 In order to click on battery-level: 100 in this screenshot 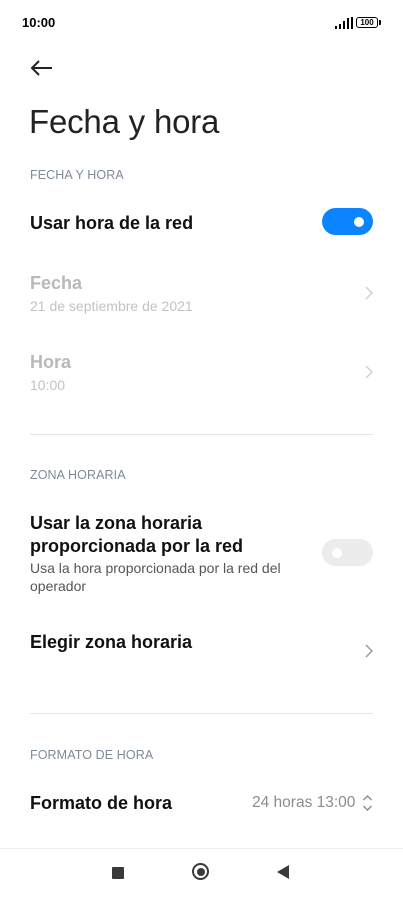, I will do `click(367, 22)`.